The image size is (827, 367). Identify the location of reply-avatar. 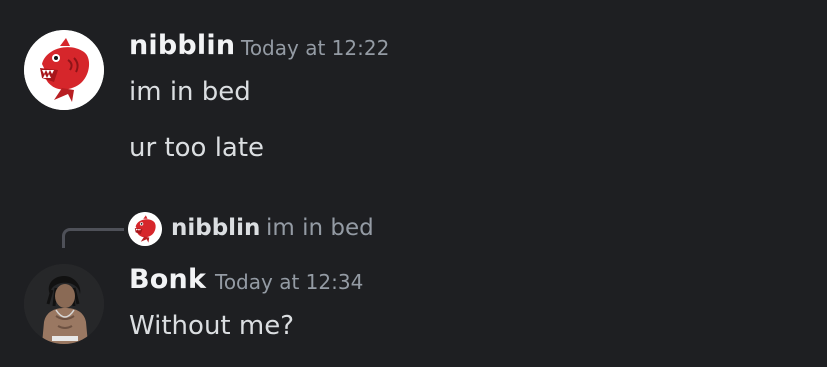
(145, 229).